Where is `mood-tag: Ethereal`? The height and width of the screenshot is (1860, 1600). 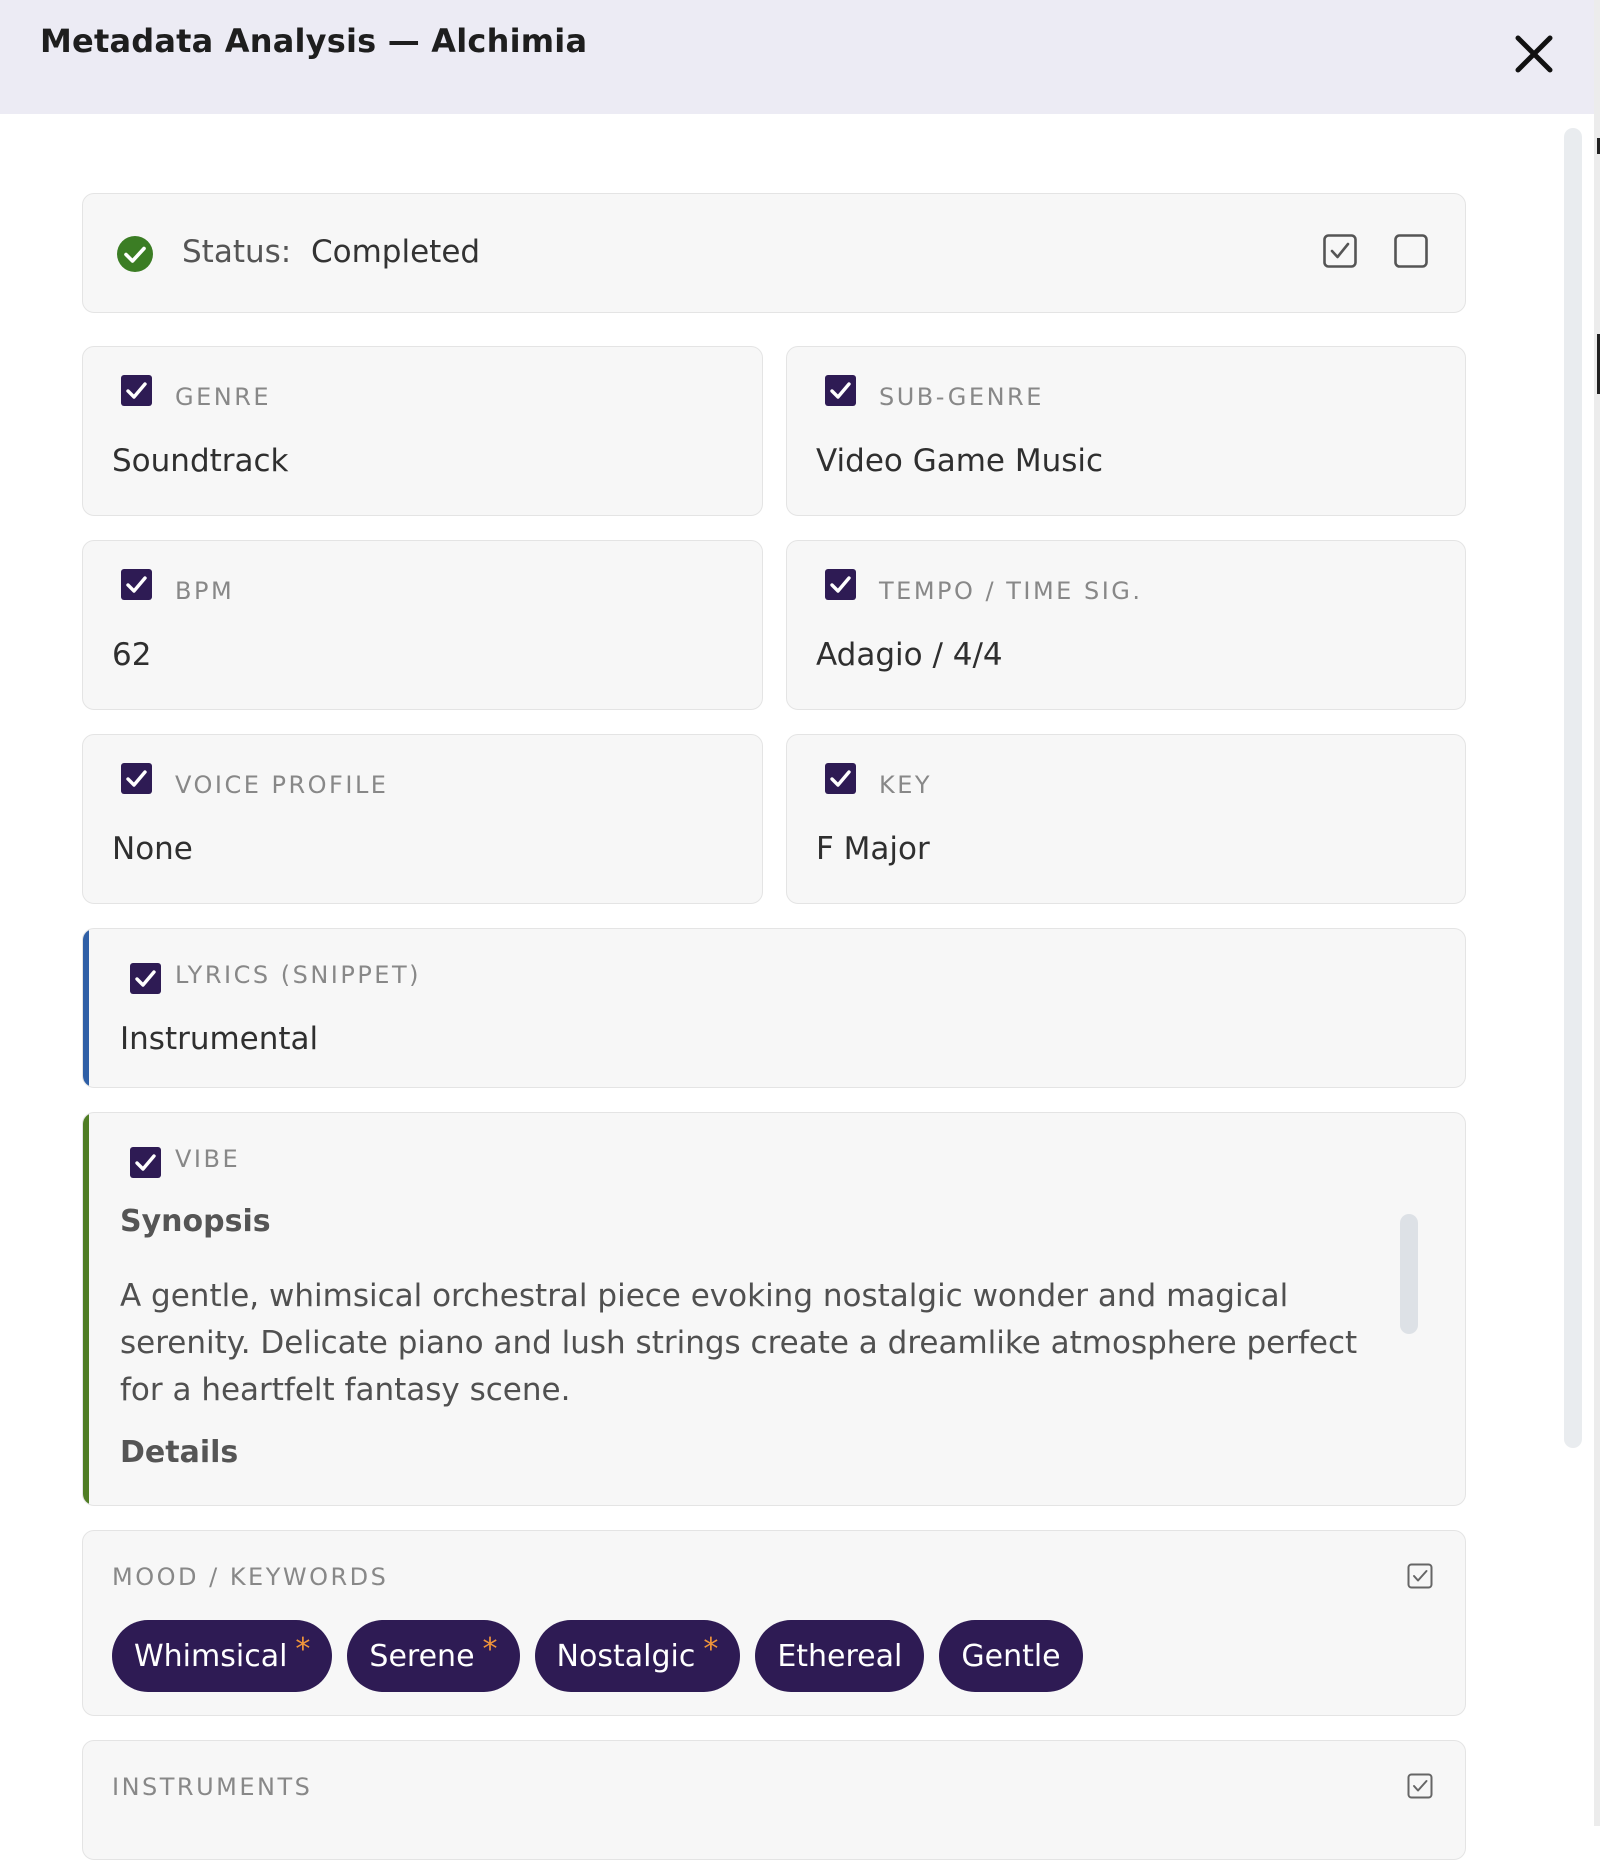 mood-tag: Ethereal is located at coordinates (840, 1656).